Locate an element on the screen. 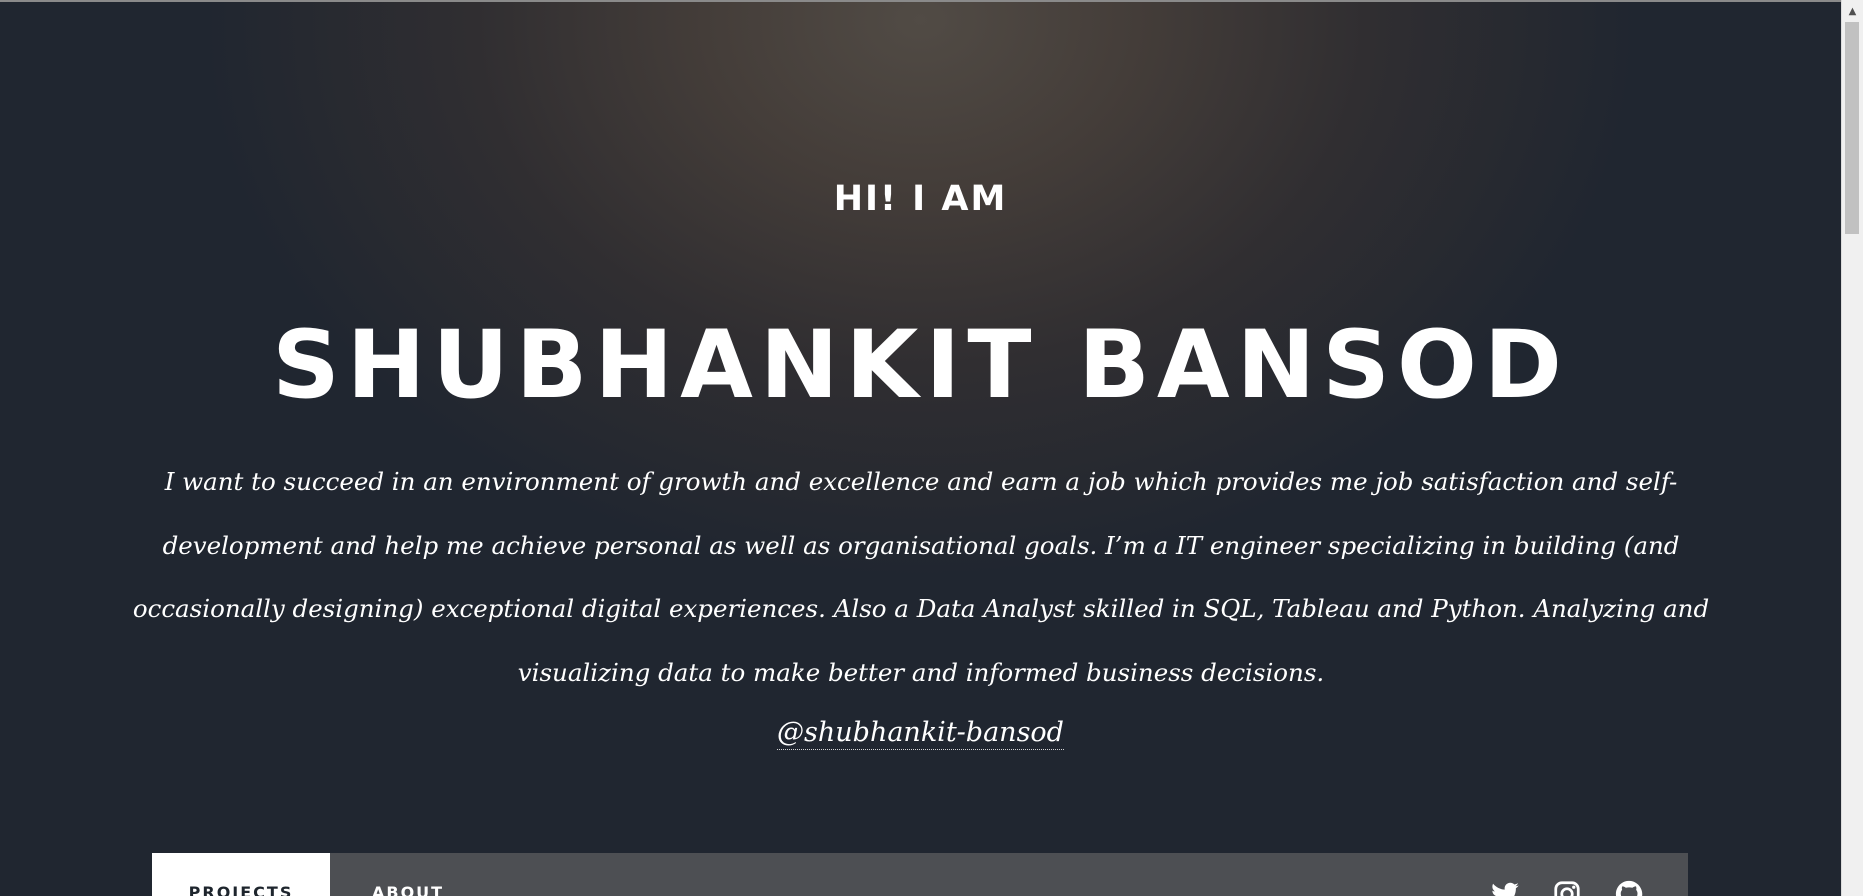 This screenshot has width=1863, height=896. vertical-scrollbar: ▲ is located at coordinates (1852, 448).